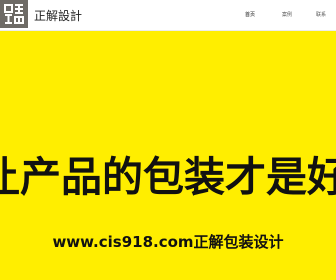 The height and width of the screenshot is (280, 336). What do you see at coordinates (250, 14) in the screenshot?
I see `nav-item-home: 首页` at bounding box center [250, 14].